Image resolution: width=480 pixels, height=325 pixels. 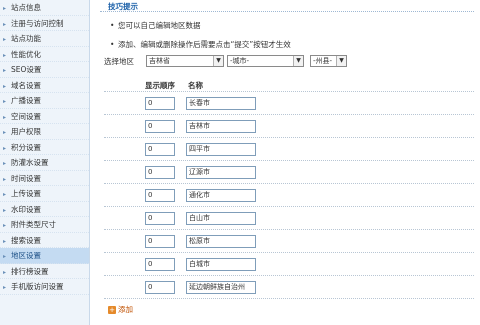 What do you see at coordinates (26, 178) in the screenshot?
I see `sidebar-item-label: 时间设置` at bounding box center [26, 178].